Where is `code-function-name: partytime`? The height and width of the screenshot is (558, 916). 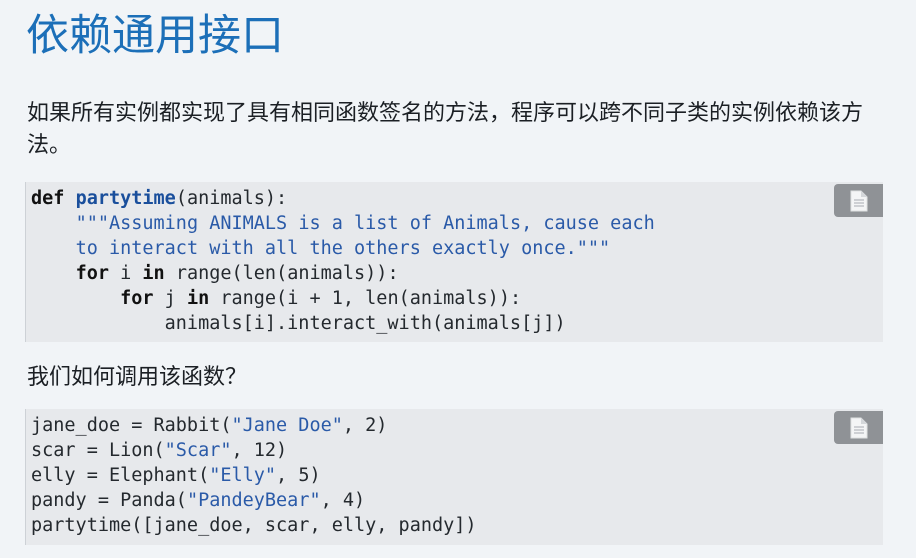
code-function-name: partytime is located at coordinates (125, 198).